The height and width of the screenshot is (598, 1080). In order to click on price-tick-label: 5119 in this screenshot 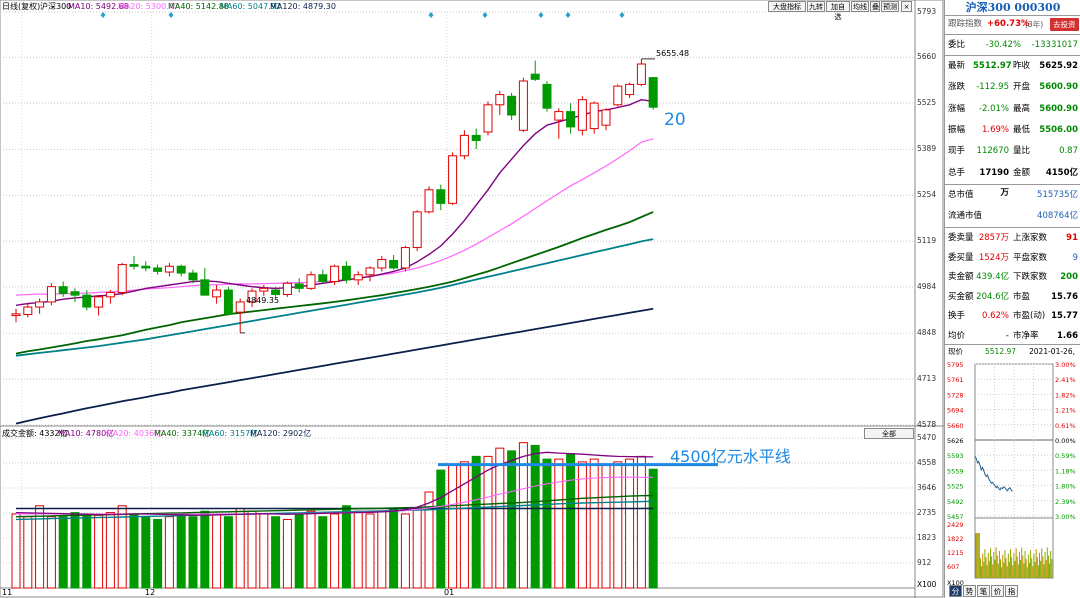, I will do `click(927, 241)`.